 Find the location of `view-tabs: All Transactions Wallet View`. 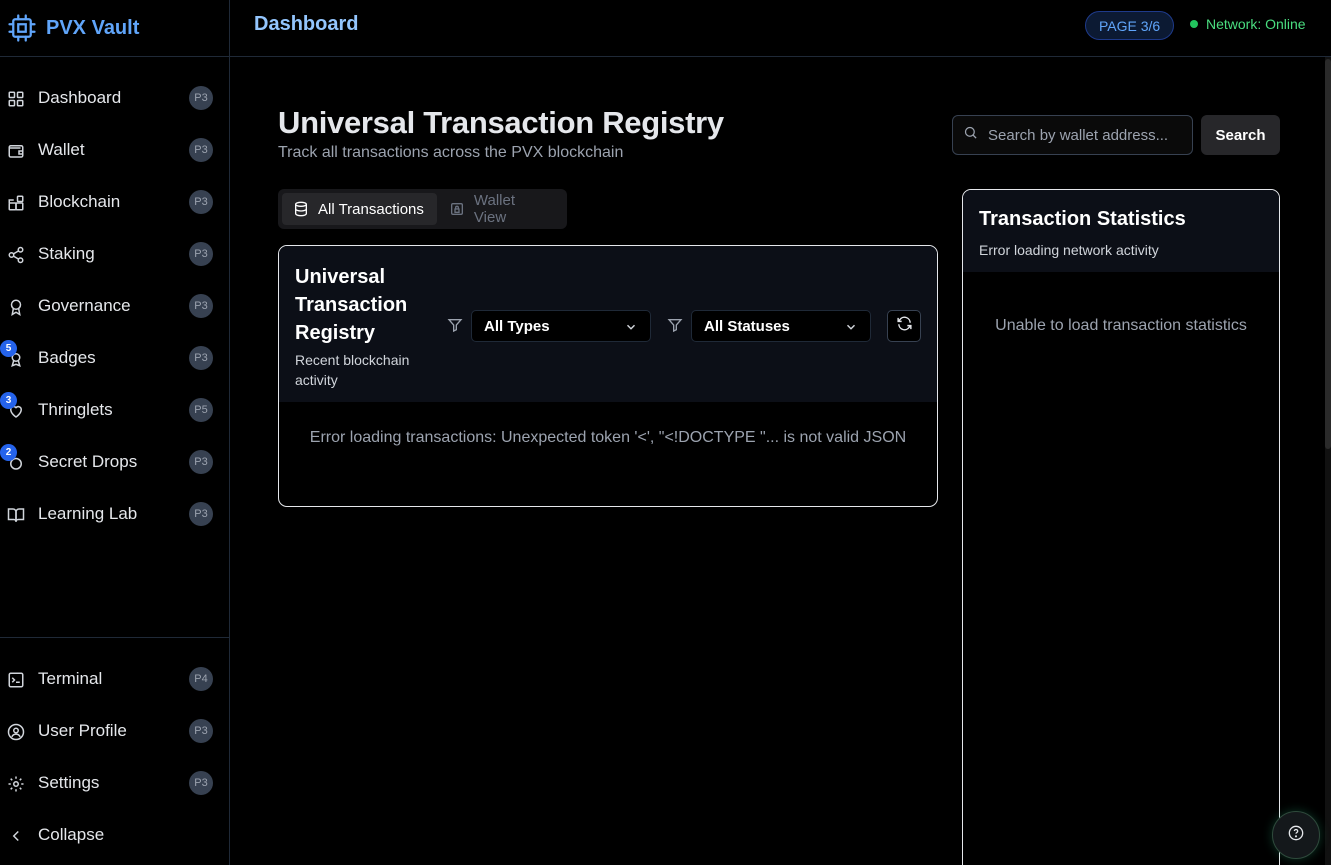

view-tabs: All Transactions Wallet View is located at coordinates (422, 209).